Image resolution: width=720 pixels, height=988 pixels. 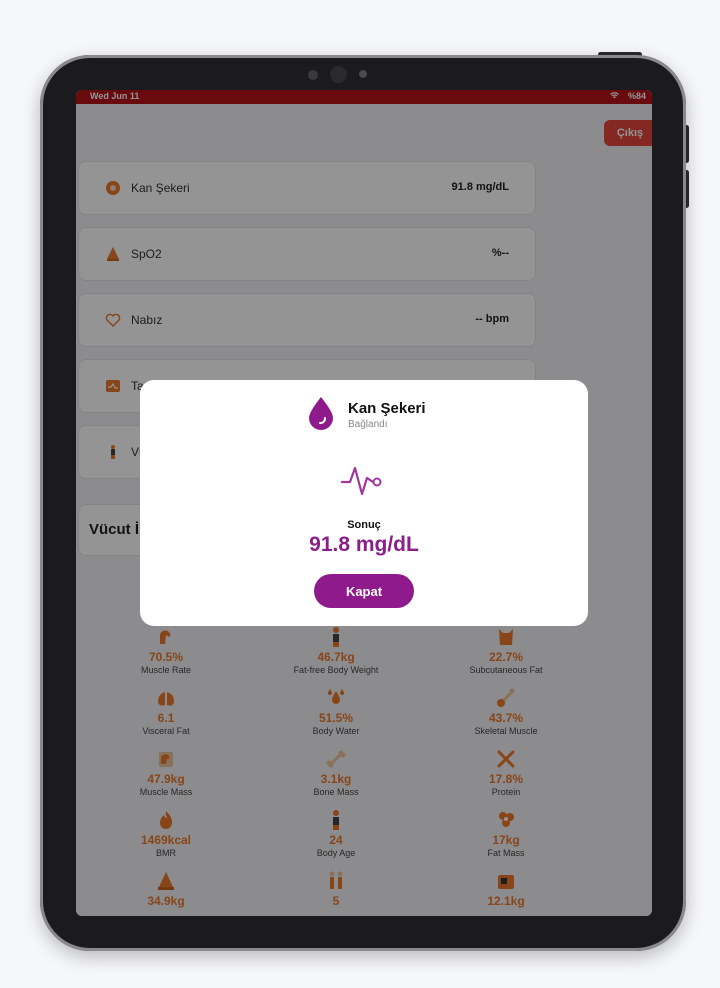 I want to click on blood-drop-icon, so click(x=321, y=413).